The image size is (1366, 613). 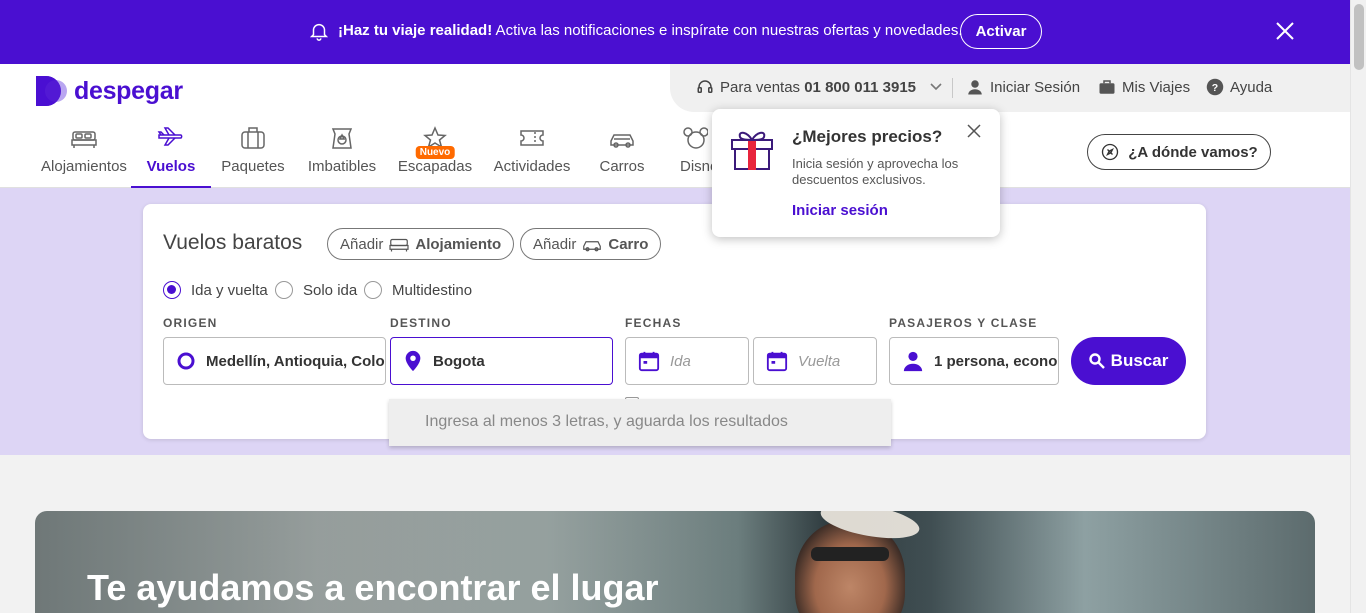 I want to click on radio-selected, so click(x=172, y=290).